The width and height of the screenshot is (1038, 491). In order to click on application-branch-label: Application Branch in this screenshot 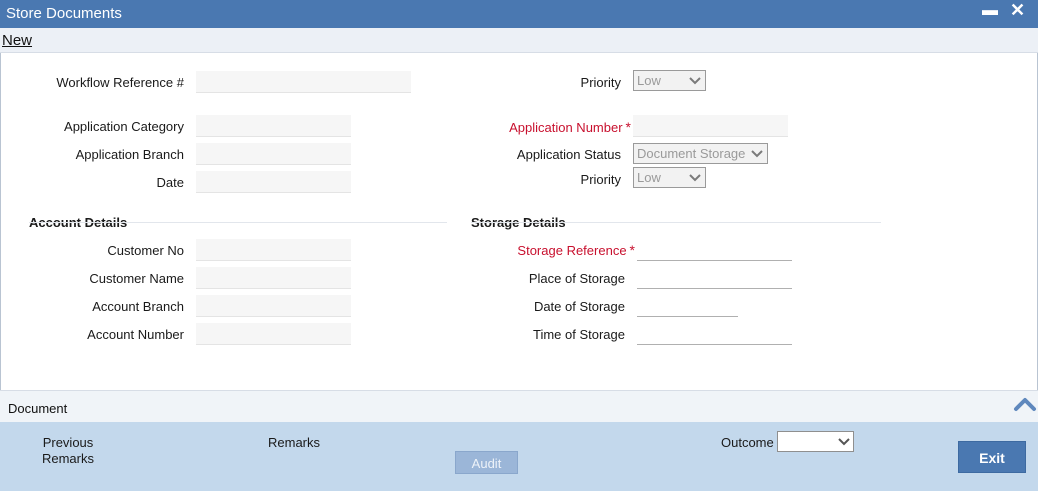, I will do `click(129, 154)`.